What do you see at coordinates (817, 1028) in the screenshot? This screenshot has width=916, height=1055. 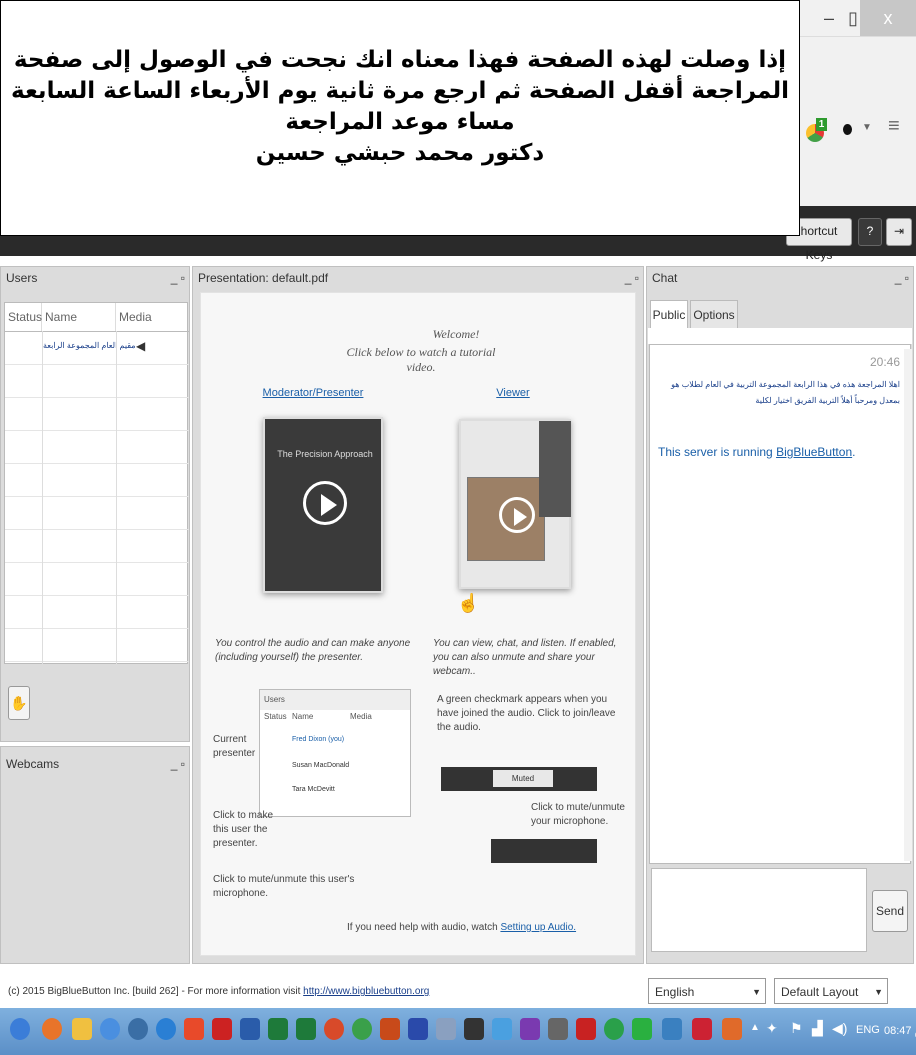 I see `network-icon: ▟` at bounding box center [817, 1028].